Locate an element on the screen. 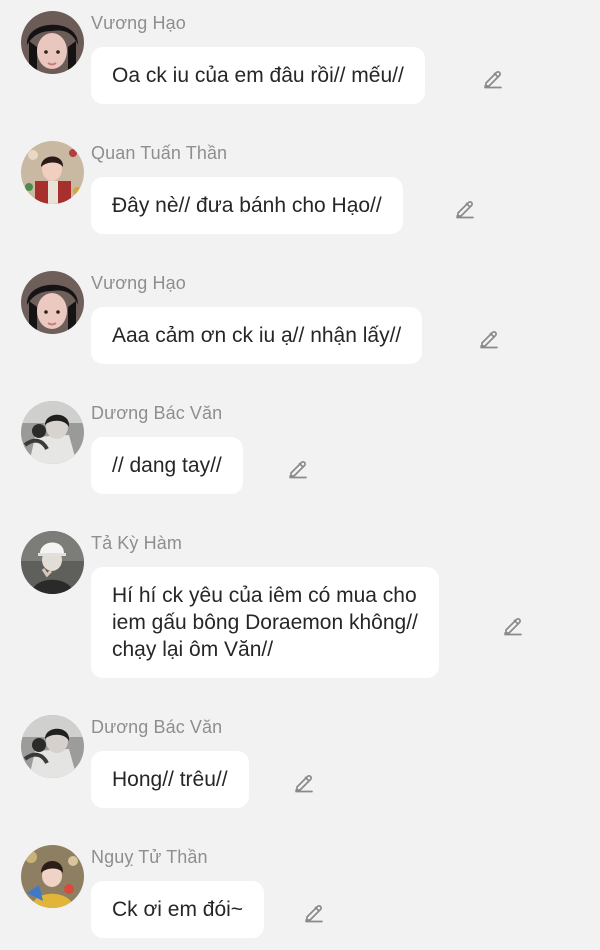  message-bubble: Oa ck iu của em đâu rồi// mếu// is located at coordinates (258, 75).